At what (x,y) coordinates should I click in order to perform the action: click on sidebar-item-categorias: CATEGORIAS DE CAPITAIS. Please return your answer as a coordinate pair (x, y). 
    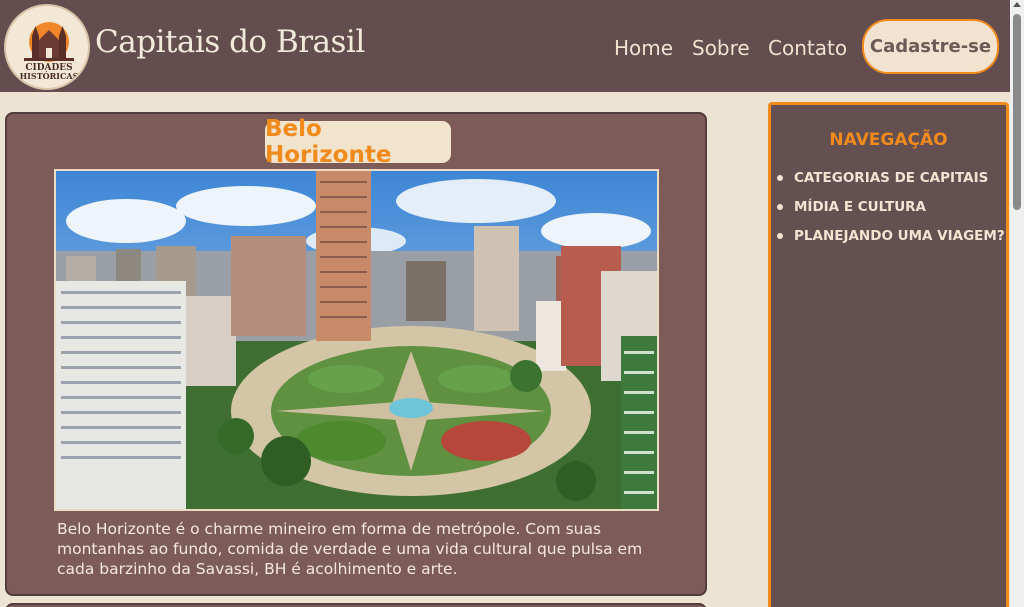
    Looking at the image, I should click on (891, 177).